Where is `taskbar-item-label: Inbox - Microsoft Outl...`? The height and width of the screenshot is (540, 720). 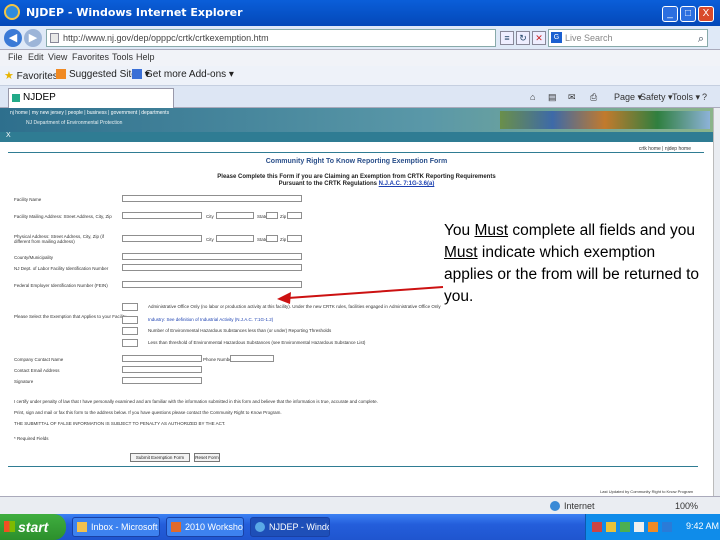
taskbar-item-label: Inbox - Microsoft Outl... is located at coordinates (125, 527).